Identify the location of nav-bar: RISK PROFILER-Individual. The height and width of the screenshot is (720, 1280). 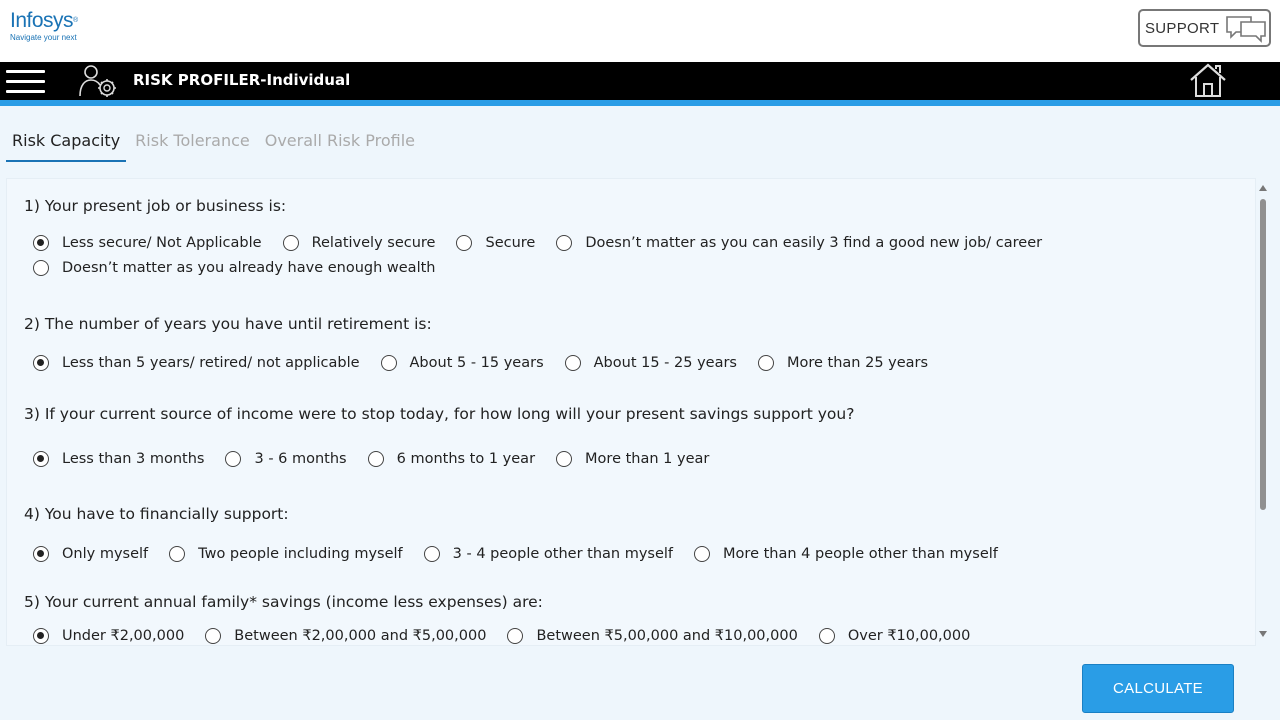
(640, 81).